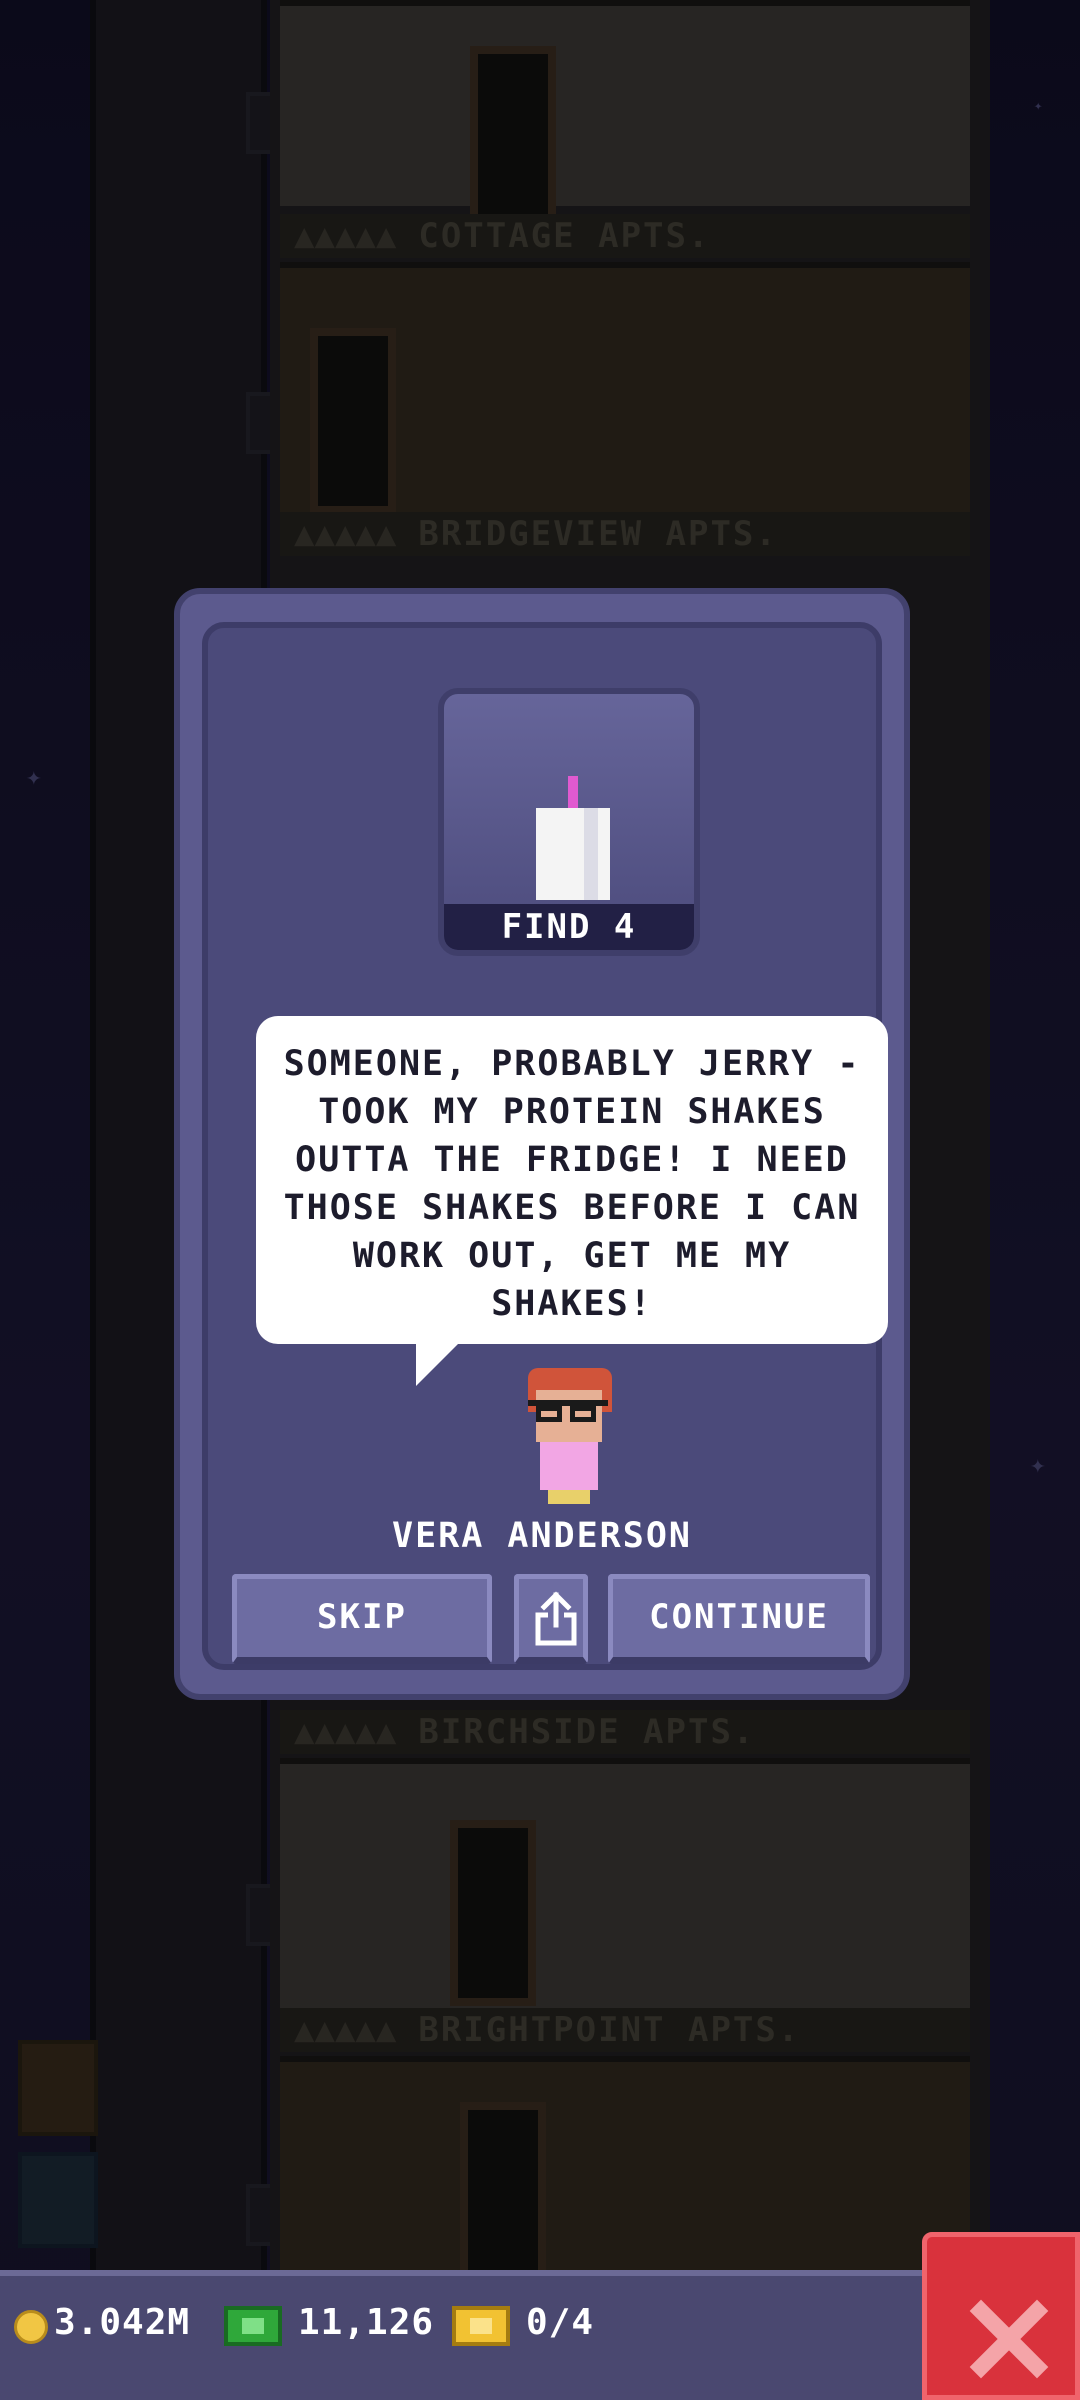 This screenshot has height=2400, width=1080. Describe the element at coordinates (542, 1536) in the screenshot. I see `character-name: VERA ANDERSON` at that location.